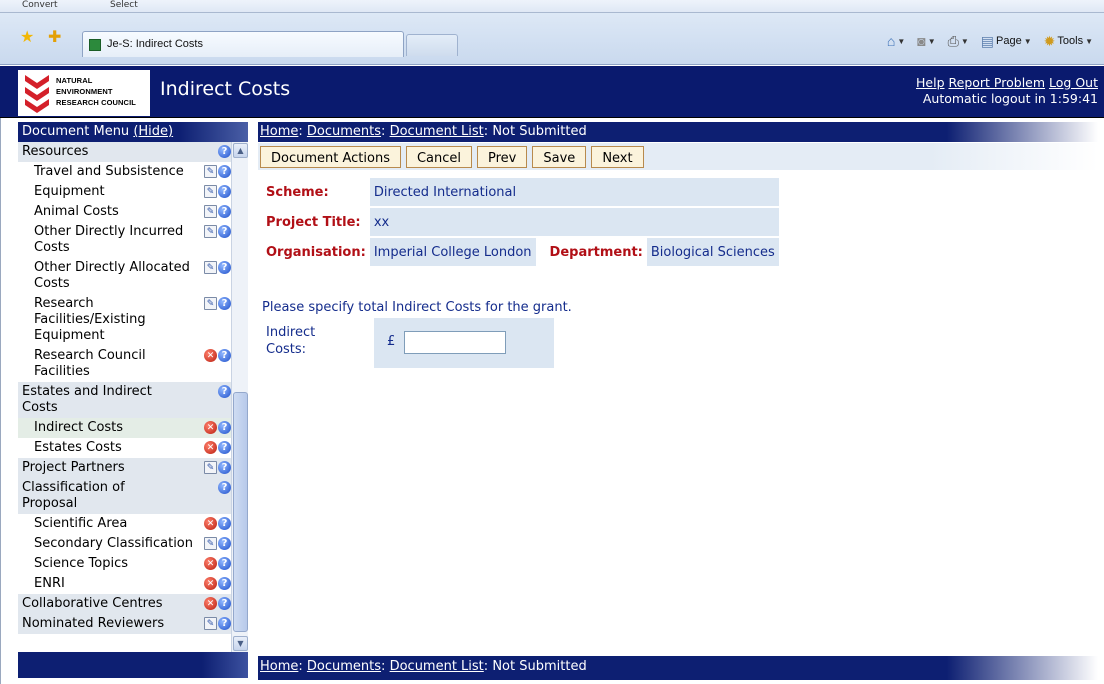 This screenshot has height=684, width=1104. Describe the element at coordinates (27, 37) in the screenshot. I see `favorites-star-icon: ★` at that location.